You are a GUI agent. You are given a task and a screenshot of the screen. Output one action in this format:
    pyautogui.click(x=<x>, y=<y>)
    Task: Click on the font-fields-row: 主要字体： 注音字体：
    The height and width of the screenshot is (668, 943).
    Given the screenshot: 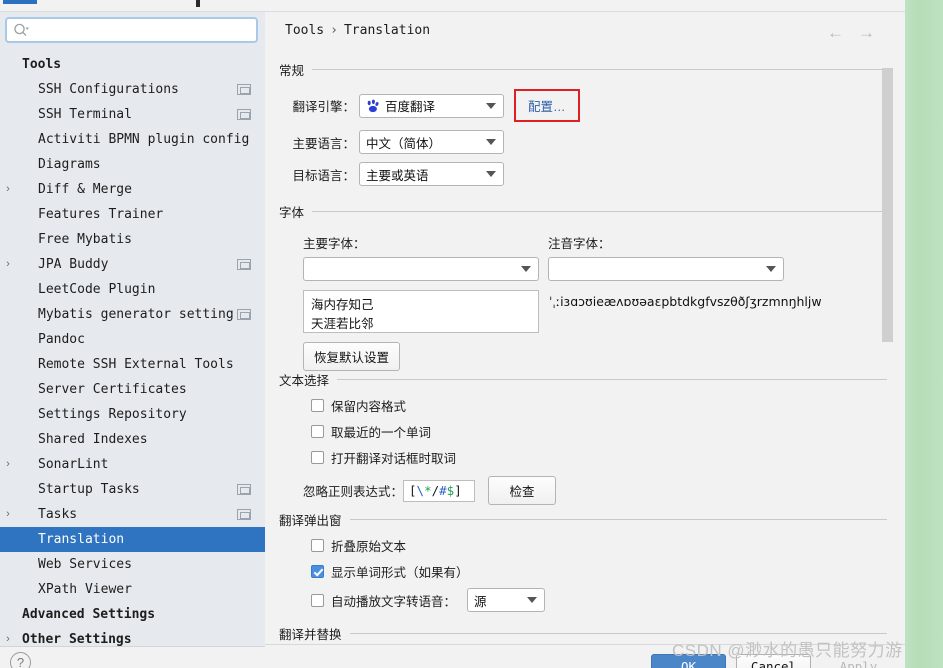 What is the action you would take?
    pyautogui.click(x=583, y=257)
    